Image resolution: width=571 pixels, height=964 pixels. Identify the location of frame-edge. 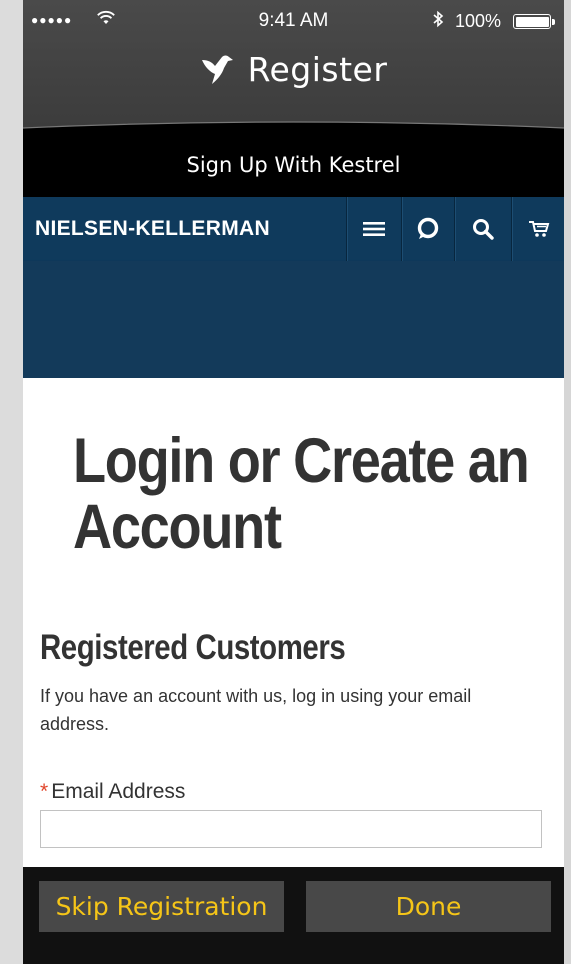
(567, 482).